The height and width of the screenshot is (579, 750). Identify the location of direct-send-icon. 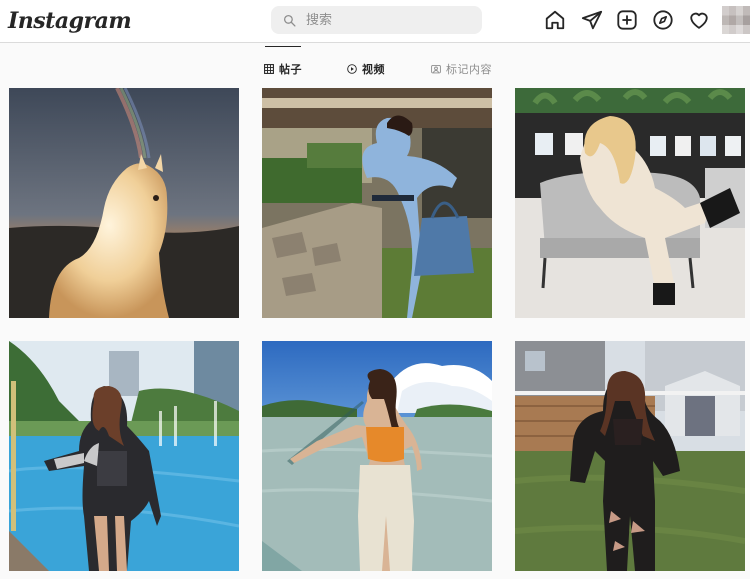
(592, 20).